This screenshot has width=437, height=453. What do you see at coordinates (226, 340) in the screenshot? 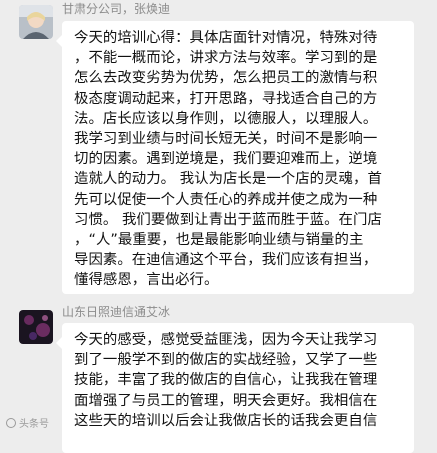
I see `message-line: 今天的感受，感觉受益匪浅，因为今天让我学习` at bounding box center [226, 340].